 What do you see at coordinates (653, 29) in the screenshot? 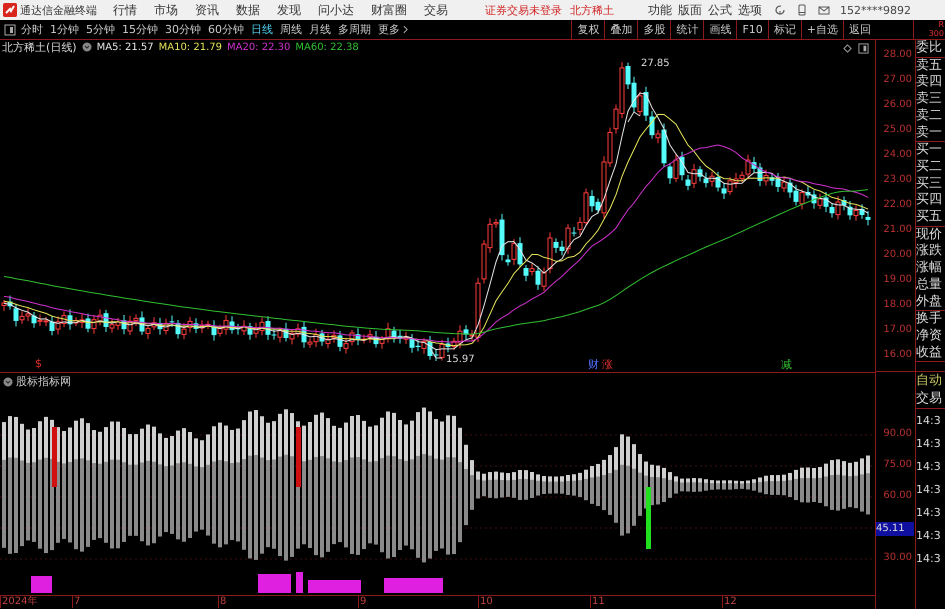
I see `toolbar-button: 多股` at bounding box center [653, 29].